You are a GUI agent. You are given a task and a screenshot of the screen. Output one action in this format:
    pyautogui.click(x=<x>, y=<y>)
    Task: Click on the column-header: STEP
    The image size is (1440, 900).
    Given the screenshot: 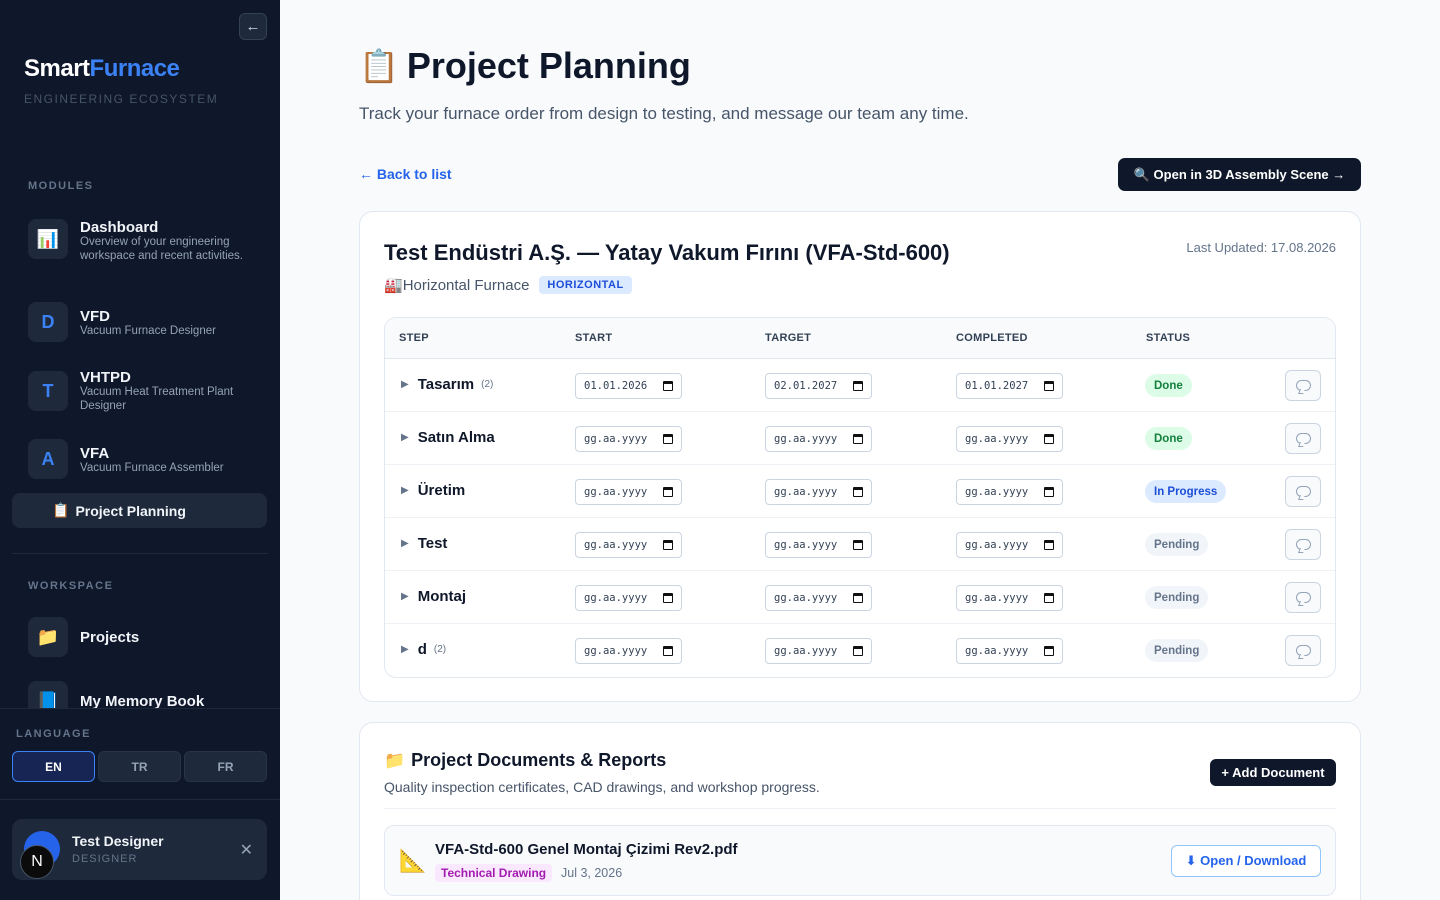 What is the action you would take?
    pyautogui.click(x=414, y=338)
    